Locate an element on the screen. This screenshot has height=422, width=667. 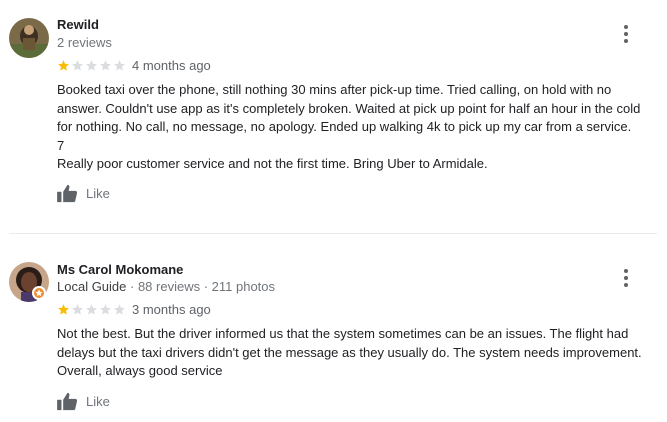
reviewer-avatar is located at coordinates (29, 38).